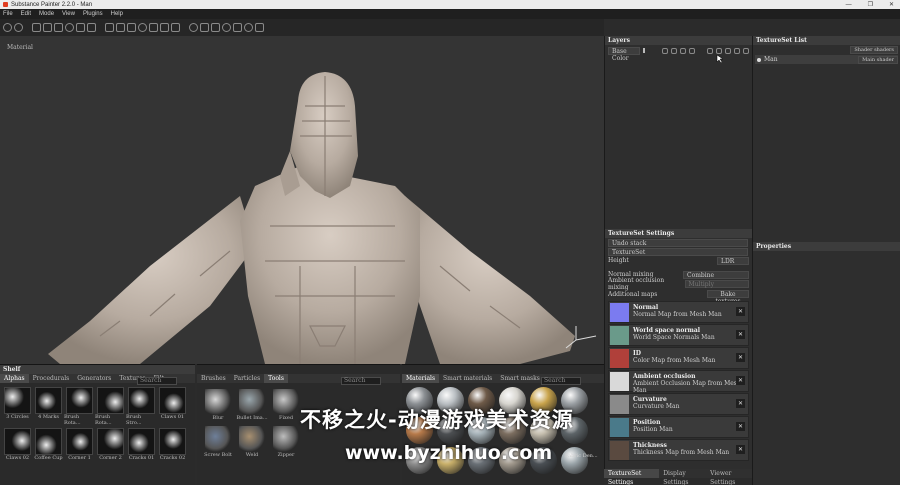  What do you see at coordinates (47, 27) in the screenshot?
I see `eraser-icon` at bounding box center [47, 27].